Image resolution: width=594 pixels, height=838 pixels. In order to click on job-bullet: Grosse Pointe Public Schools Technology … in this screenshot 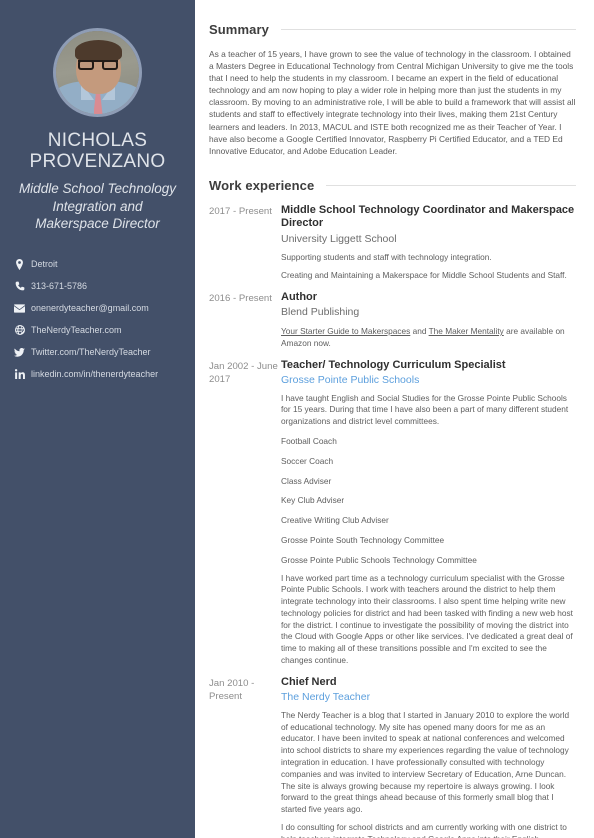, I will do `click(379, 559)`.